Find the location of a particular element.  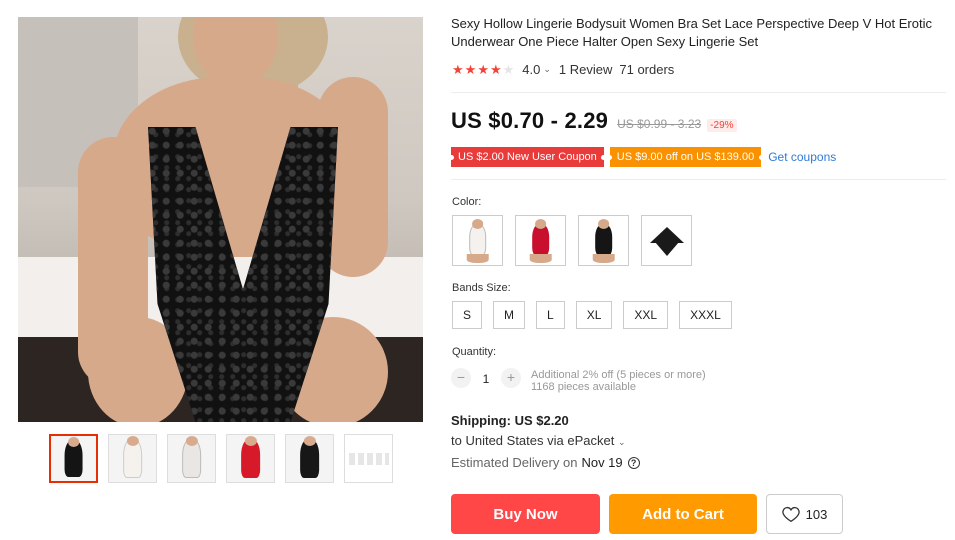

orders-count: 71 orders is located at coordinates (647, 69).